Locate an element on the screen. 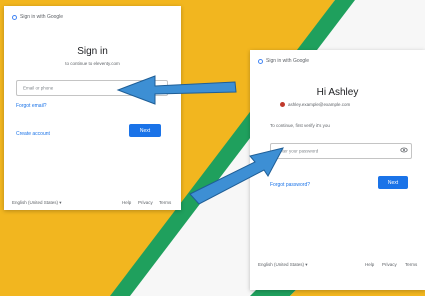  forgot-password-link: Forgot password? is located at coordinates (290, 185).